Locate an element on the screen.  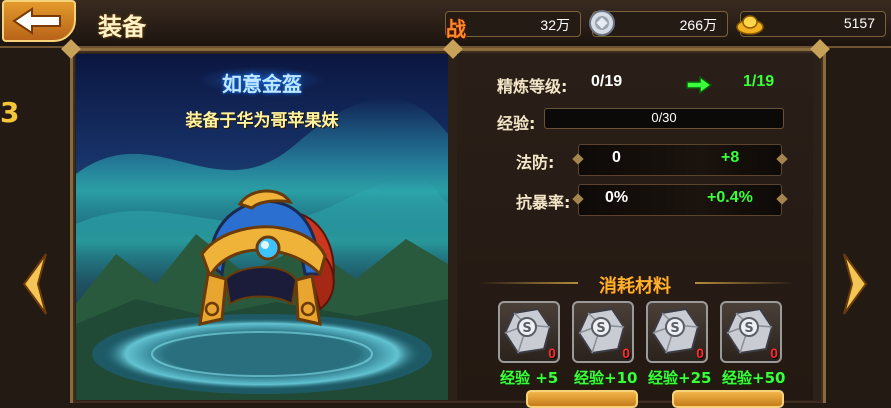
partial-left-label: 3 is located at coordinates (10, 112).